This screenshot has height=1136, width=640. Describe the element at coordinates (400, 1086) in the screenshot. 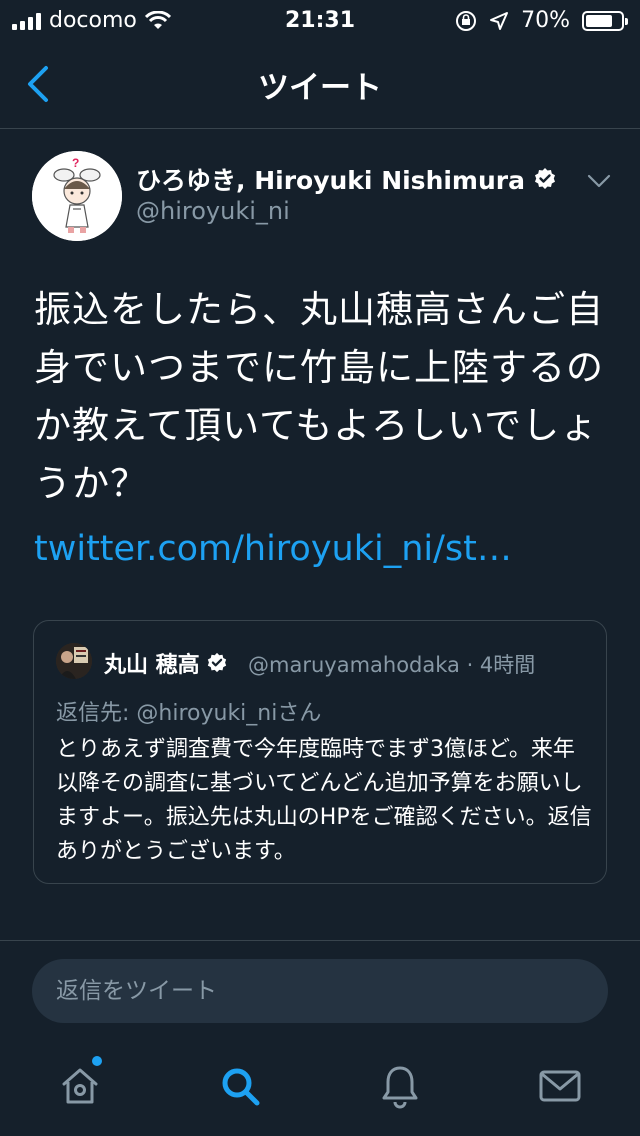

I see `bell-icon` at that location.